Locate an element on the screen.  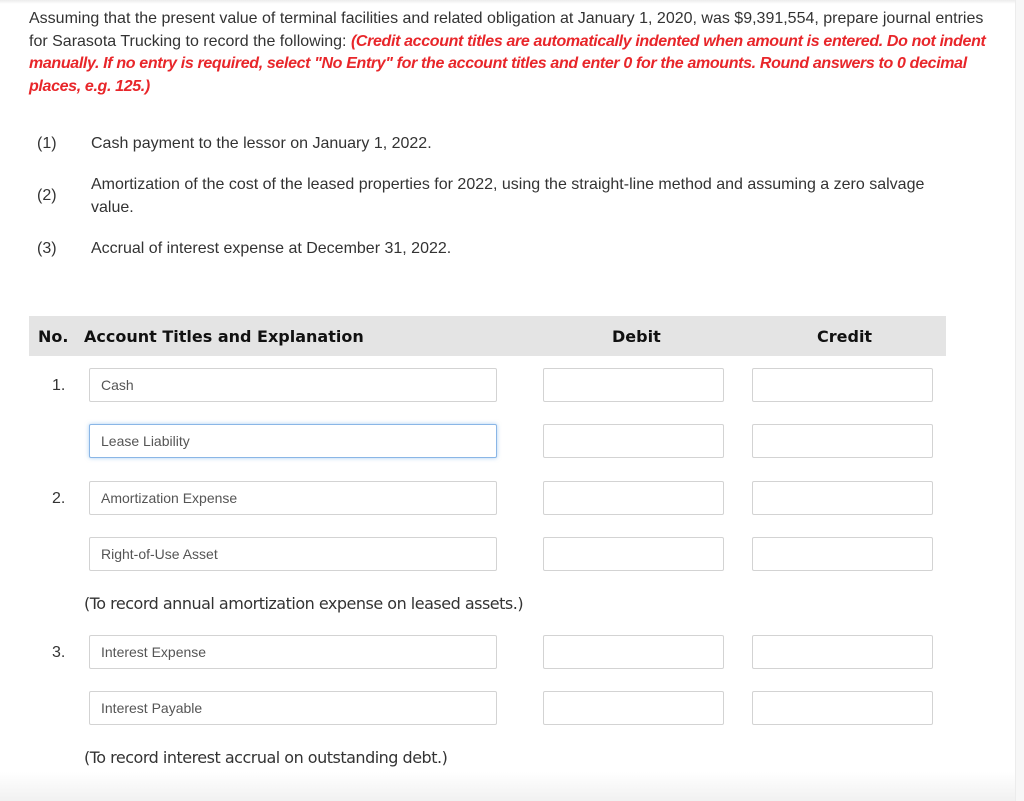
entry-number: 3. is located at coordinates (59, 652).